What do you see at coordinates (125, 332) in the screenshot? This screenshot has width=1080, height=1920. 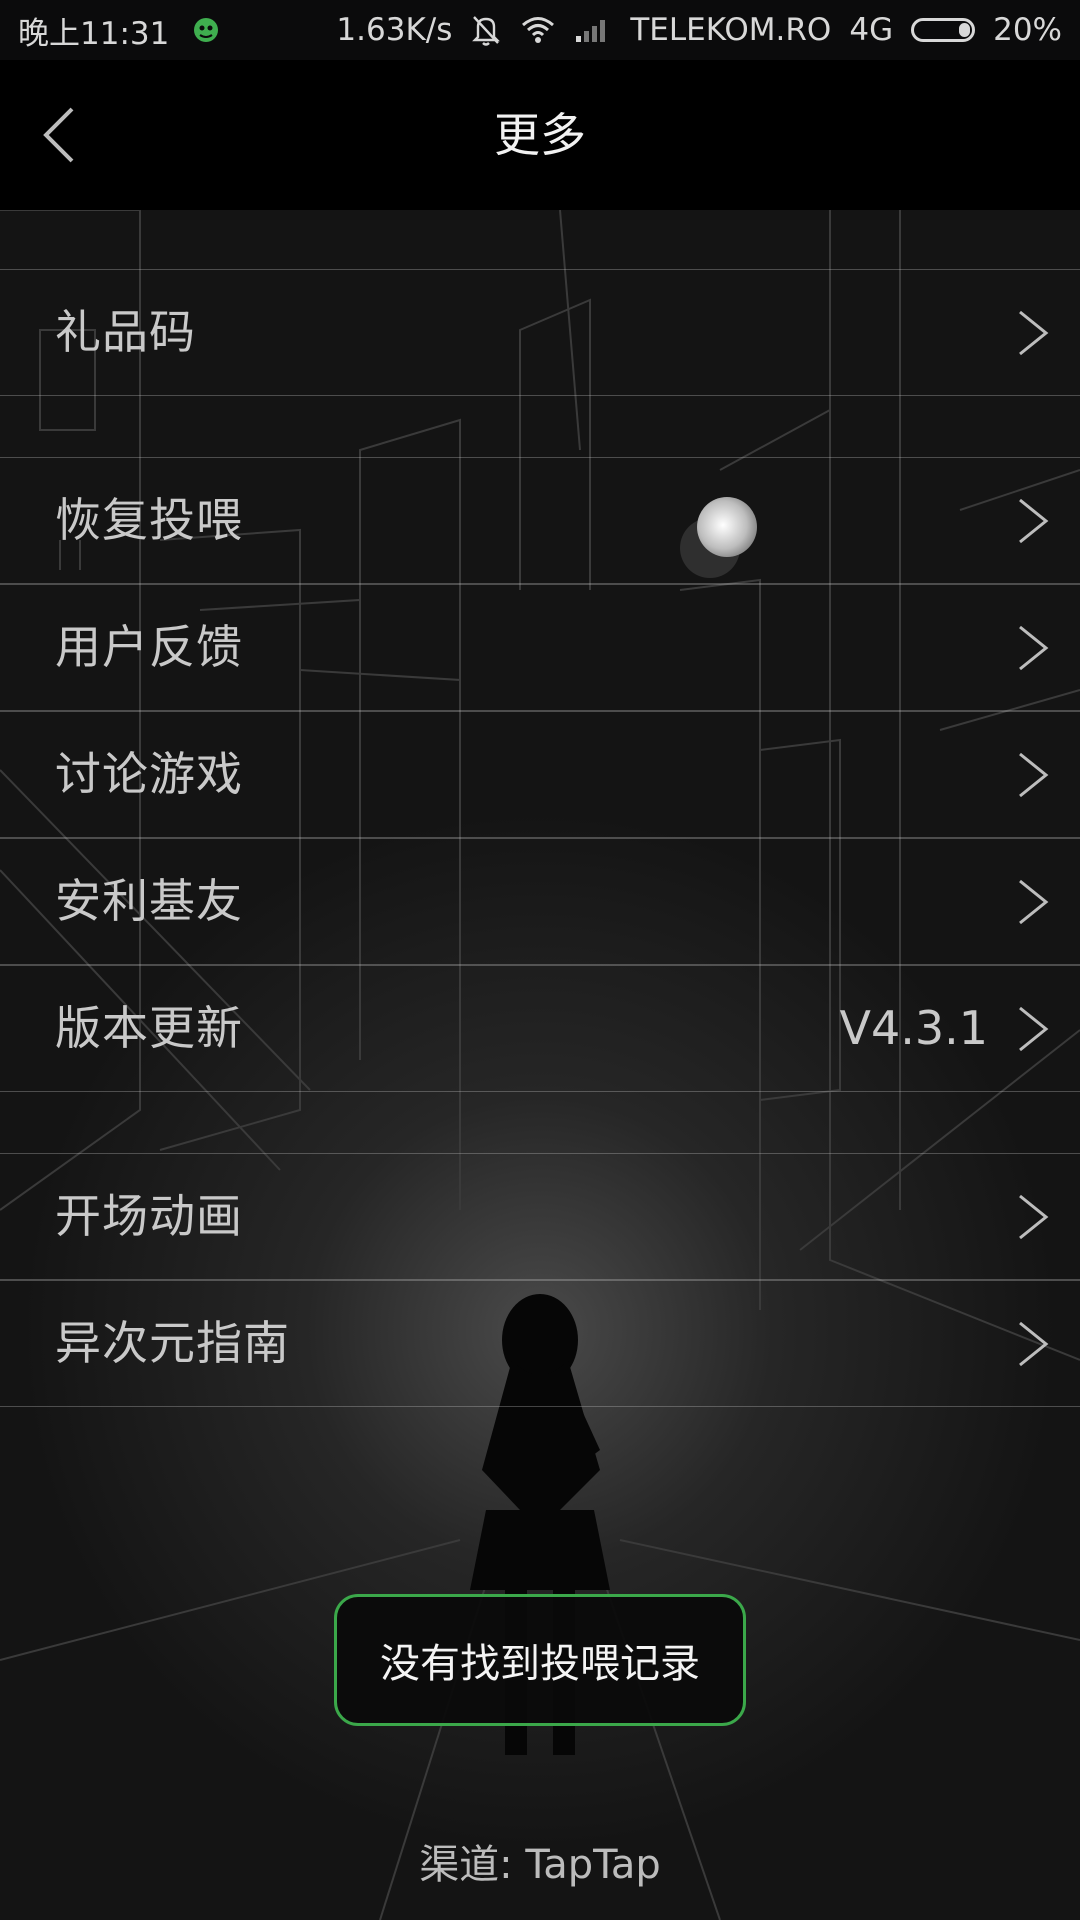 I see `menu-item-label: 礼品码` at bounding box center [125, 332].